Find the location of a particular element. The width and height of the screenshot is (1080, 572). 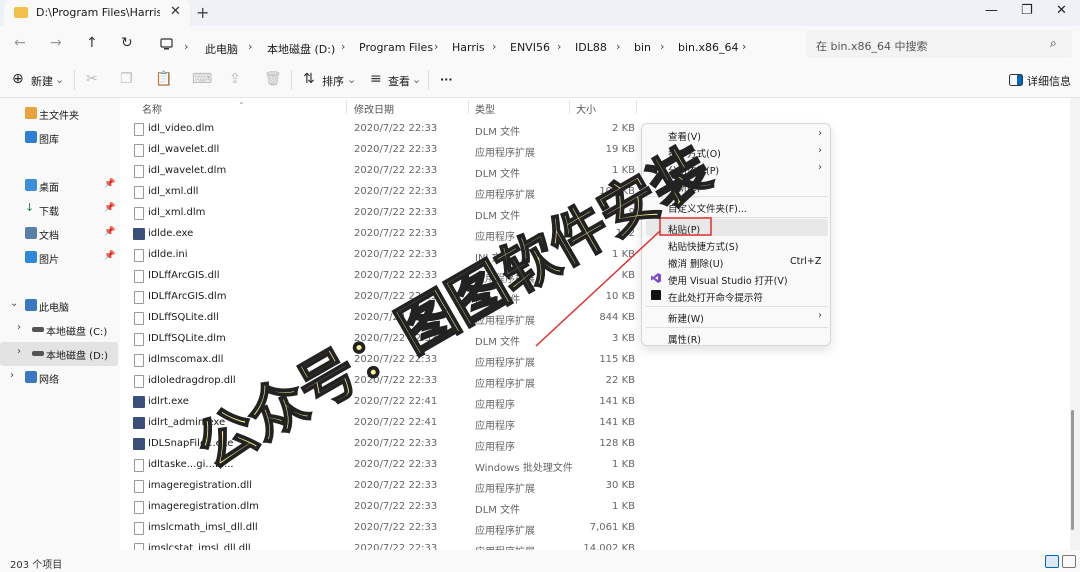

sidebar-item-label: 此电脑 is located at coordinates (54, 308).